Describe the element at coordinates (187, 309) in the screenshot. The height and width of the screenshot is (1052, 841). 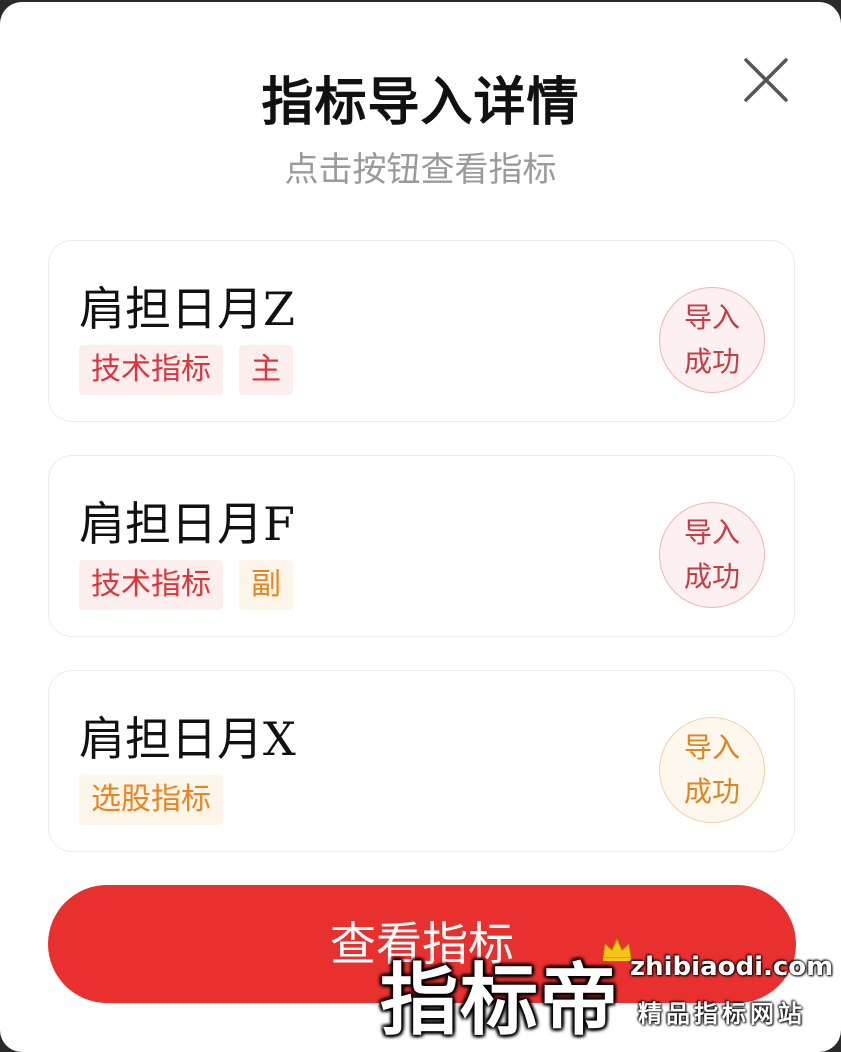
I see `indicator-name: 肩担日月Z` at that location.